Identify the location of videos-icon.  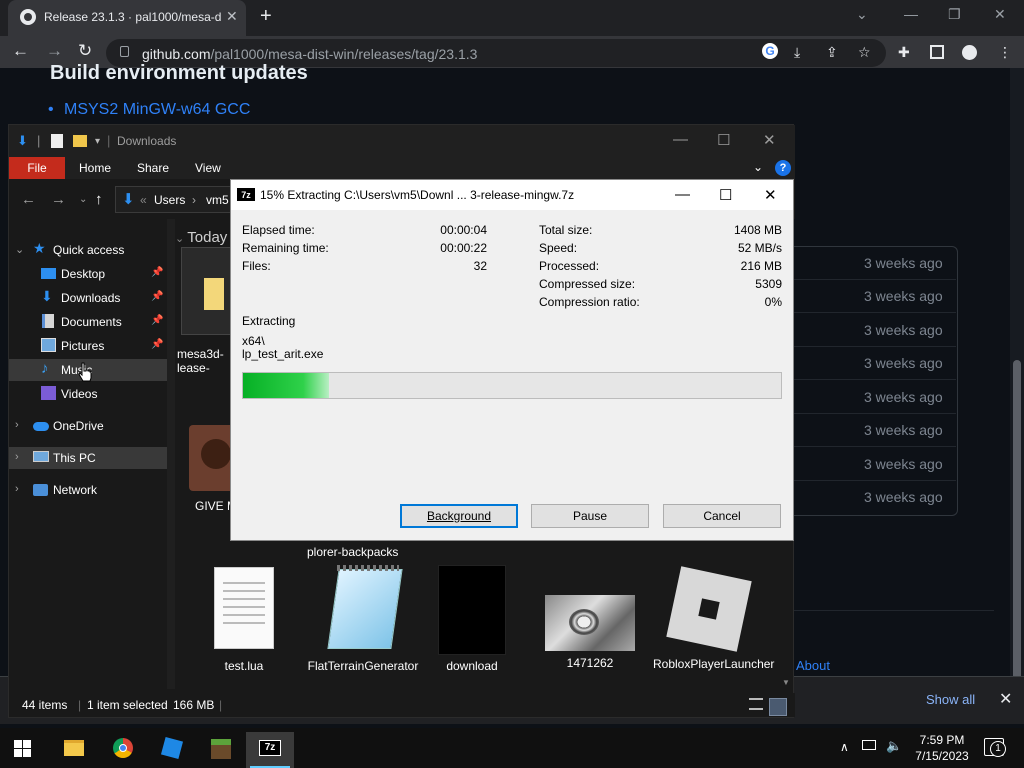
(48, 393).